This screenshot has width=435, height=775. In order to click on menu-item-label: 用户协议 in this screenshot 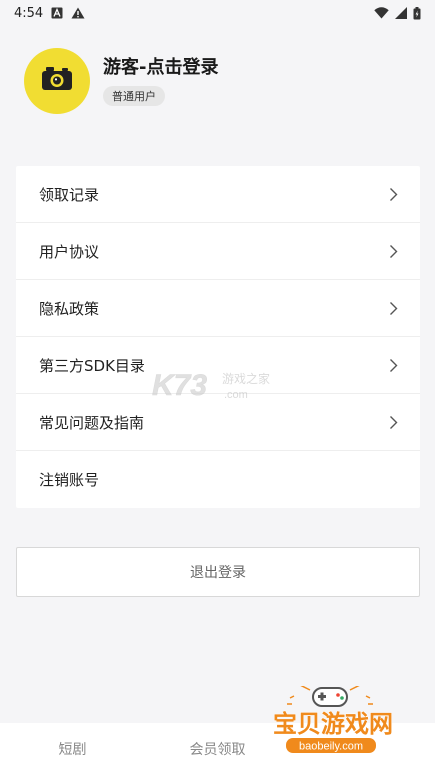, I will do `click(69, 251)`.